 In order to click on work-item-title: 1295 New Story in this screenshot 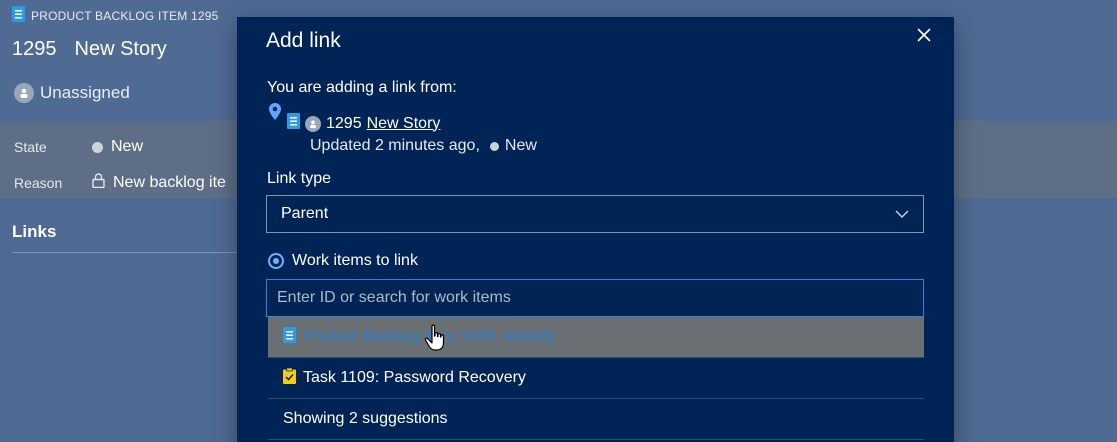, I will do `click(89, 49)`.